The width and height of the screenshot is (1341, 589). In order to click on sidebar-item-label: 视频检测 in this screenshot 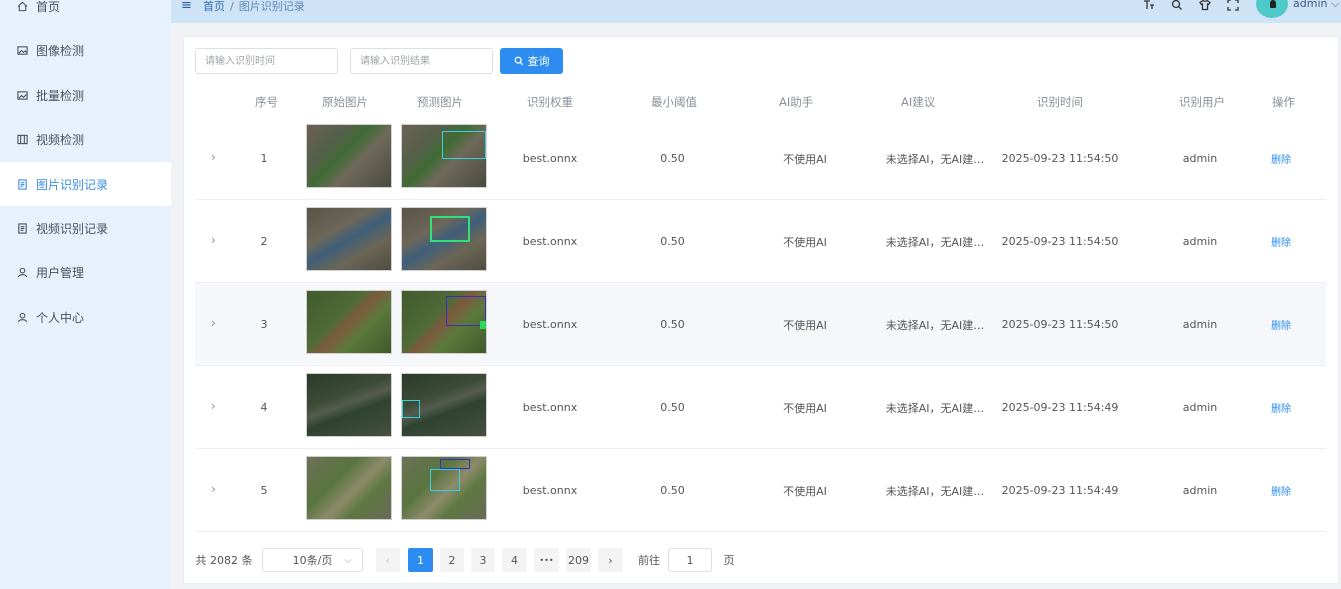, I will do `click(60, 139)`.